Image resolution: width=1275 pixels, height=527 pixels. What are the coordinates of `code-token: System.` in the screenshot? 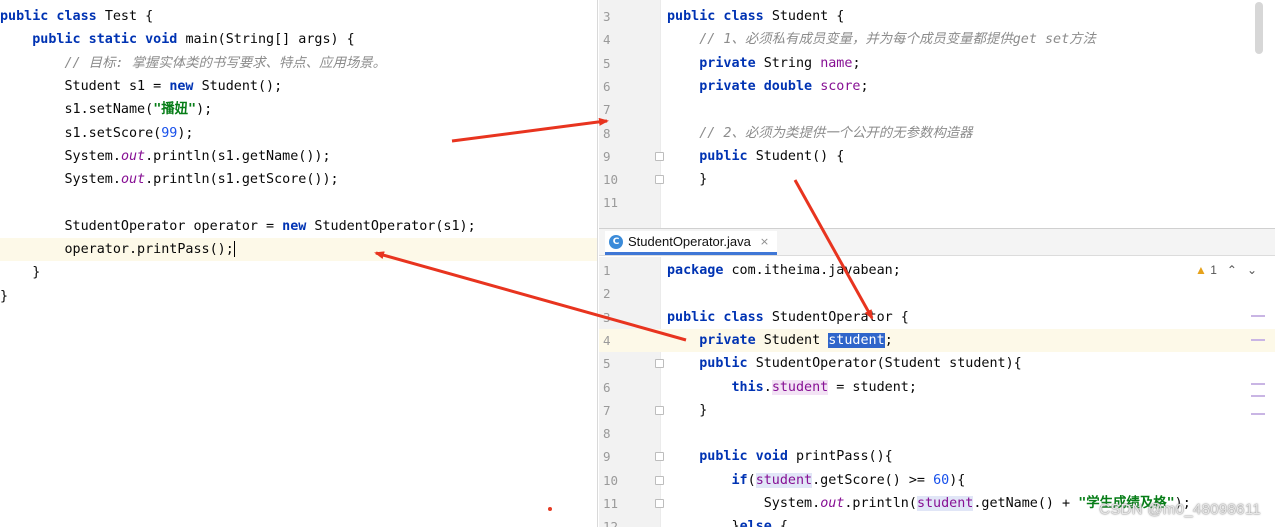 It's located at (60, 180).